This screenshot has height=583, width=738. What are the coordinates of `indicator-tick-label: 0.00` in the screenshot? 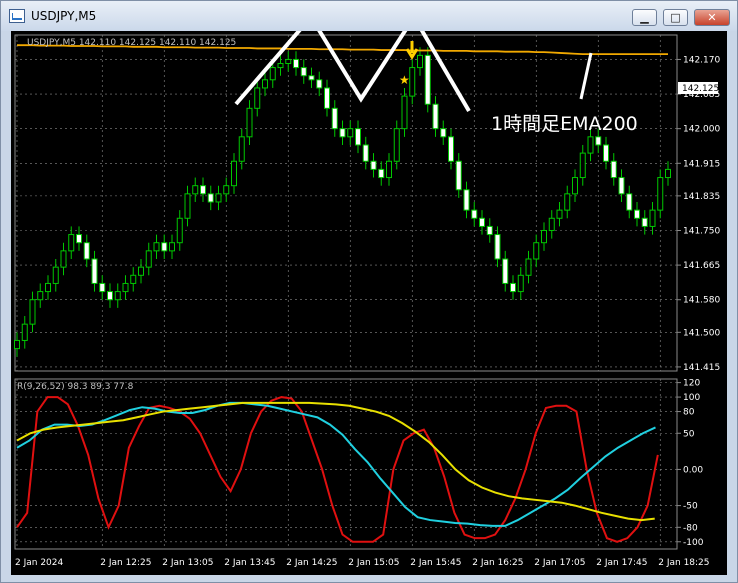 It's located at (693, 470).